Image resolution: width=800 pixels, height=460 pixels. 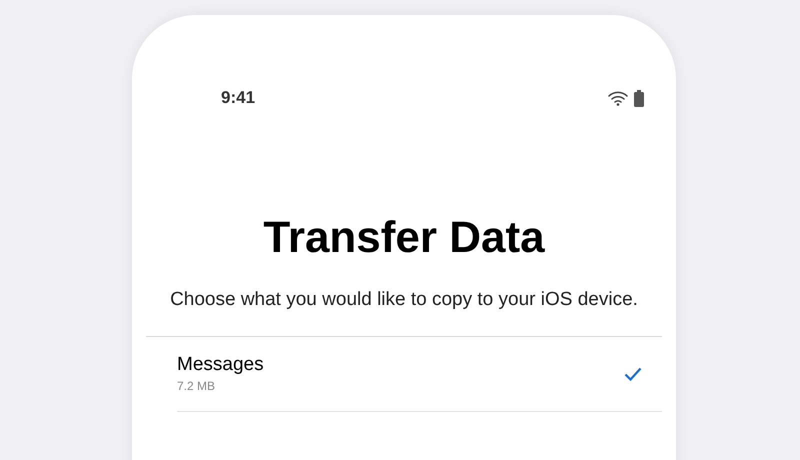 I want to click on list-item: Messages 7.2 MB, so click(x=404, y=374).